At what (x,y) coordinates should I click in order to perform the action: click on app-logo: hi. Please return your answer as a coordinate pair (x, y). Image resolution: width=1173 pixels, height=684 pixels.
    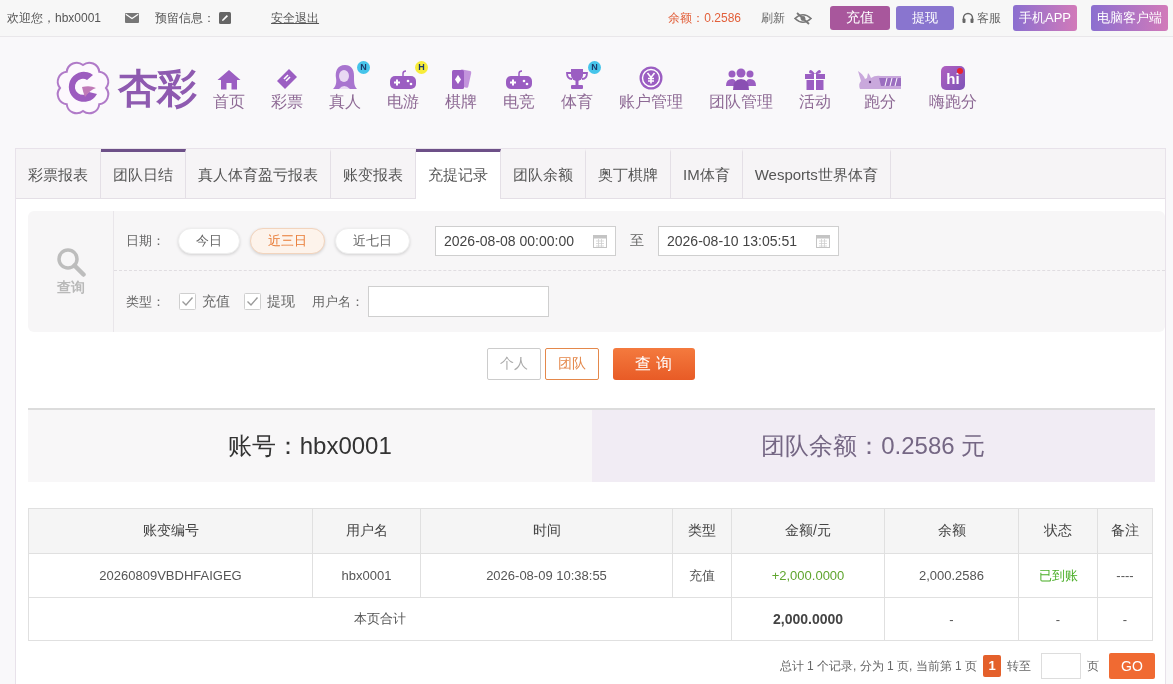
    Looking at the image, I should click on (953, 78).